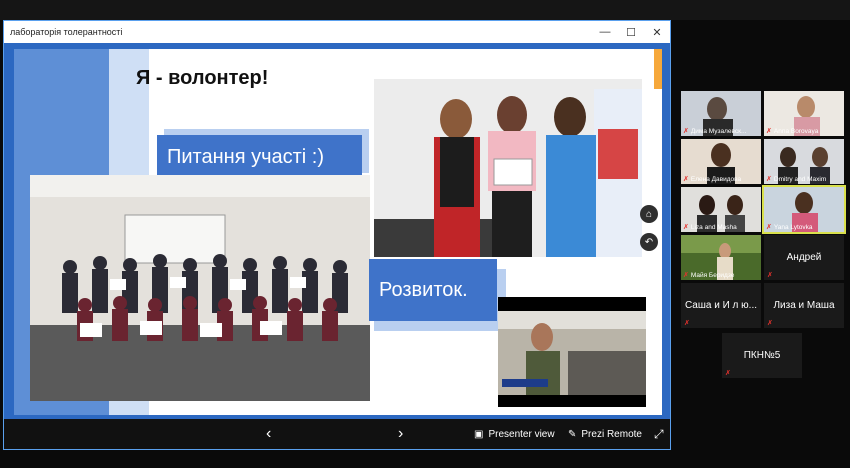  I want to click on label-participation: Питання участі :), so click(259, 157).